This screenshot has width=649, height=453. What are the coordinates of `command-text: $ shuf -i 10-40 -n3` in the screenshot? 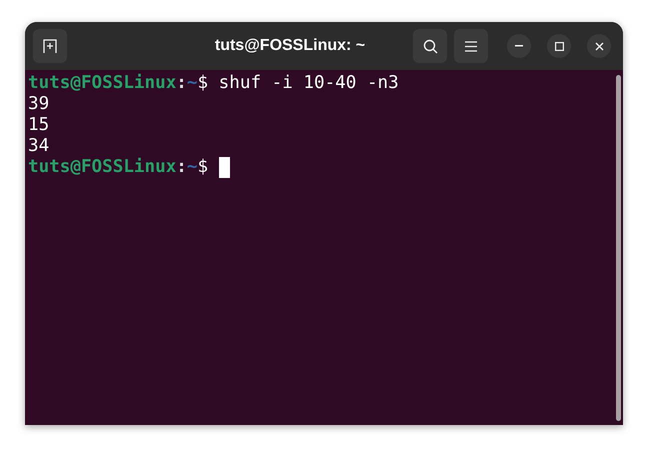 It's located at (298, 83).